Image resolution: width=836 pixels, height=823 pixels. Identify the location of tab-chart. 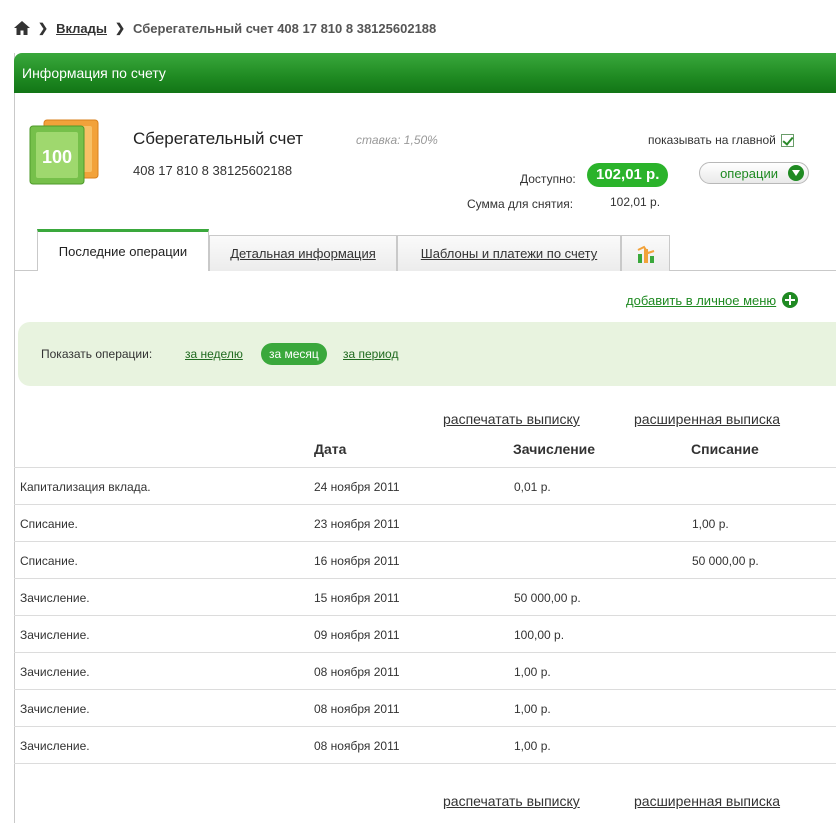
(645, 253).